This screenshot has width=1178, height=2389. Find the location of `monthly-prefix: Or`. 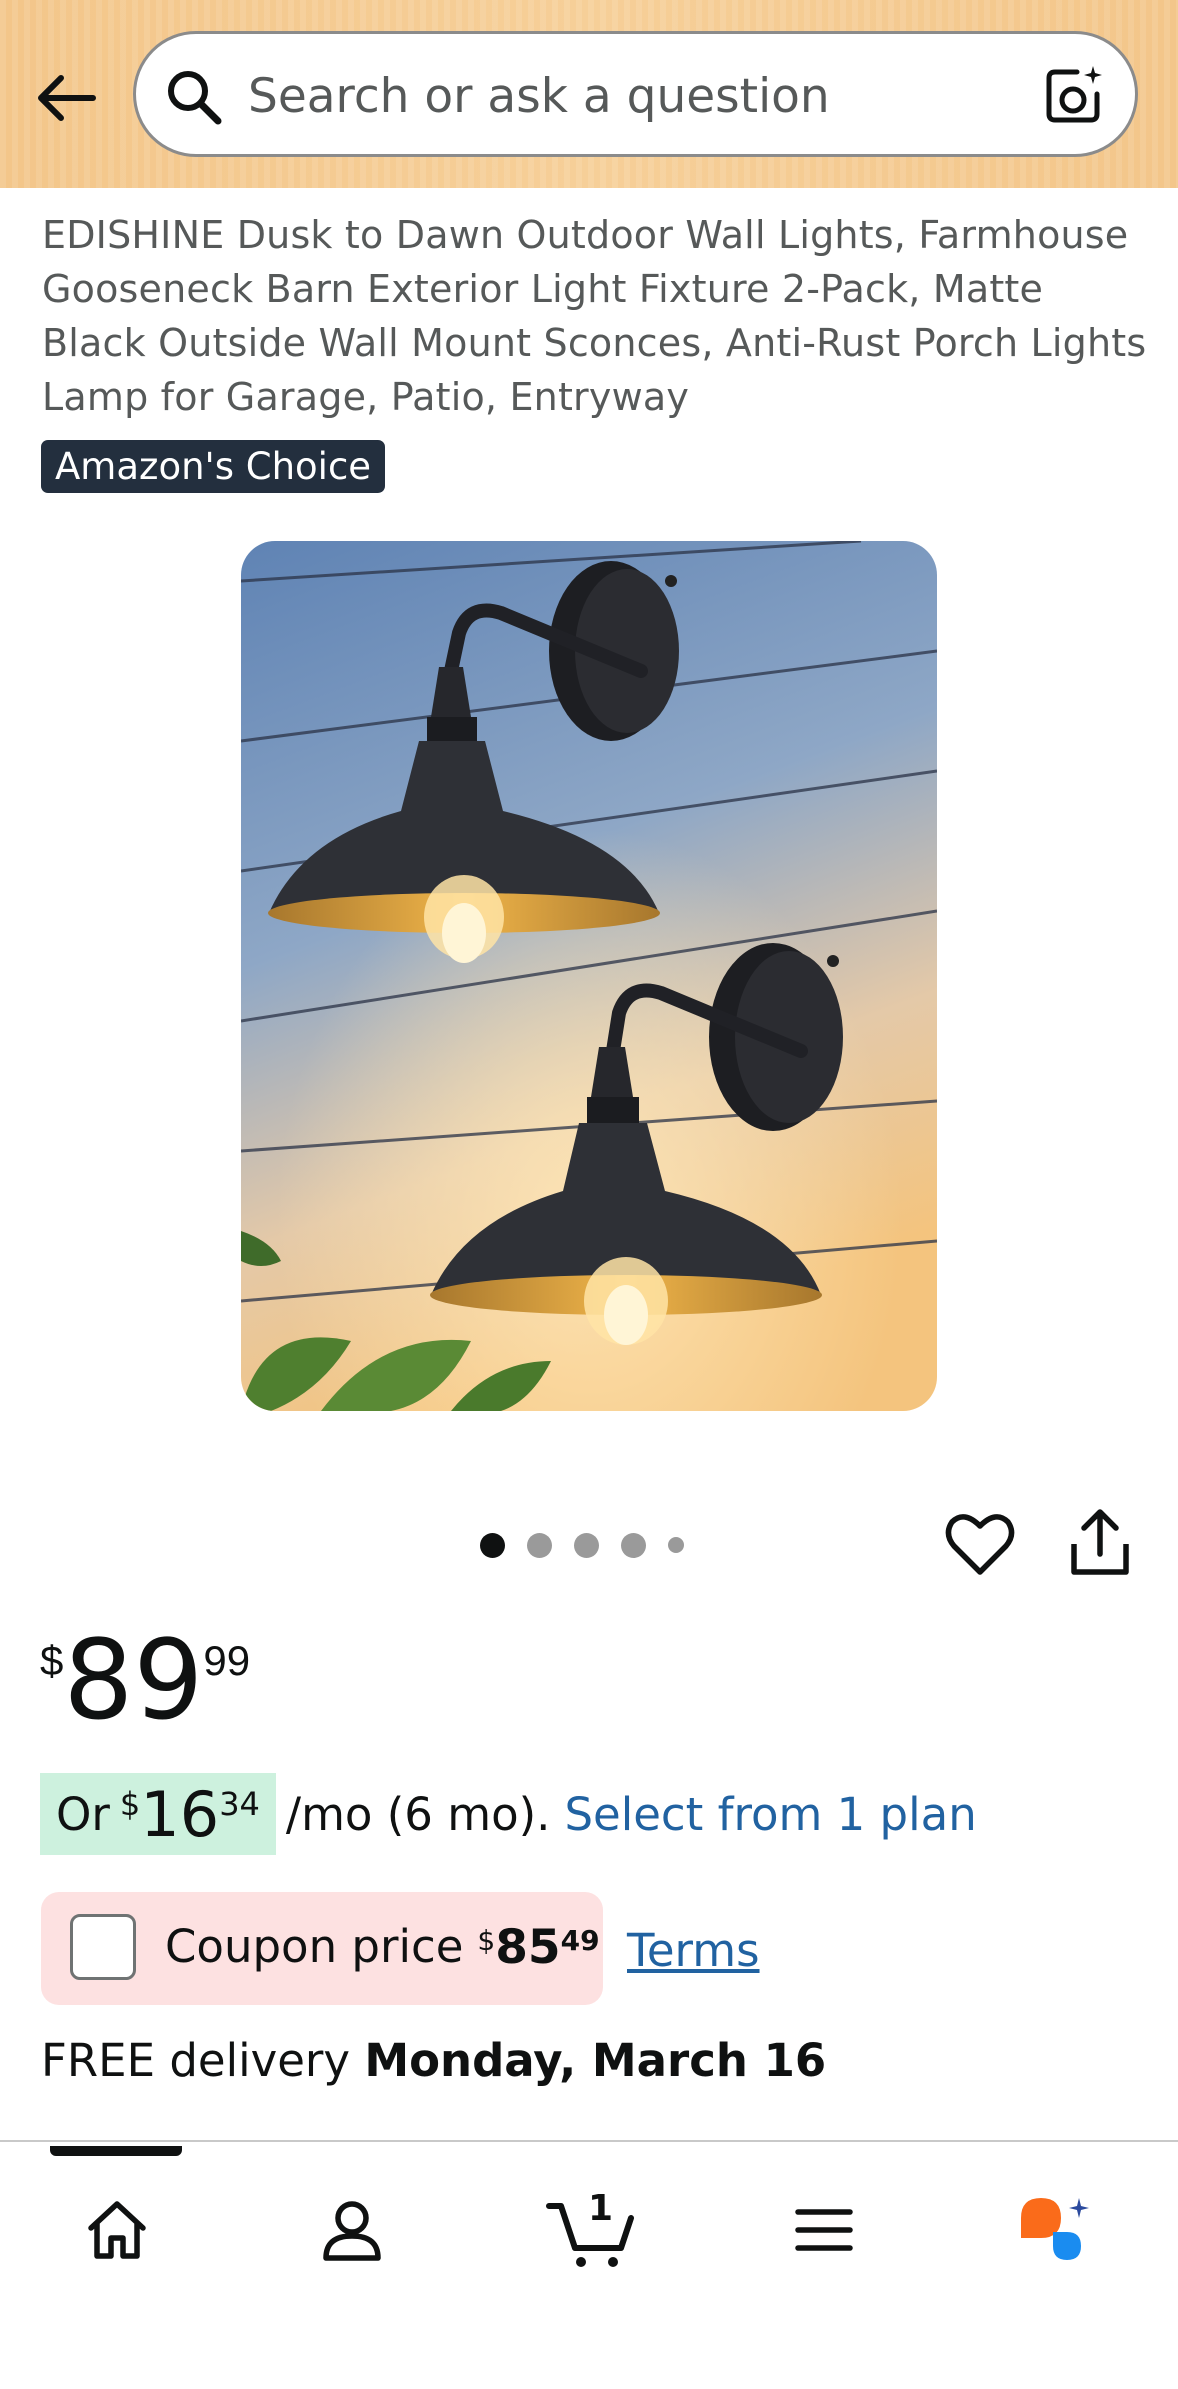

monthly-prefix: Or is located at coordinates (83, 1814).